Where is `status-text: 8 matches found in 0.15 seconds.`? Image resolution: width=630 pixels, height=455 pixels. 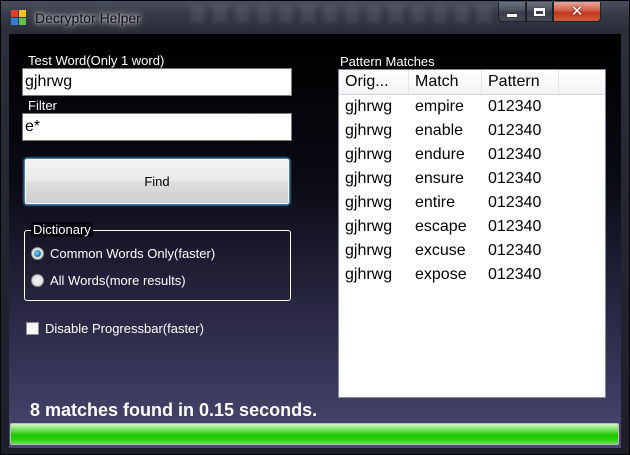 status-text: 8 matches found in 0.15 seconds. is located at coordinates (174, 410).